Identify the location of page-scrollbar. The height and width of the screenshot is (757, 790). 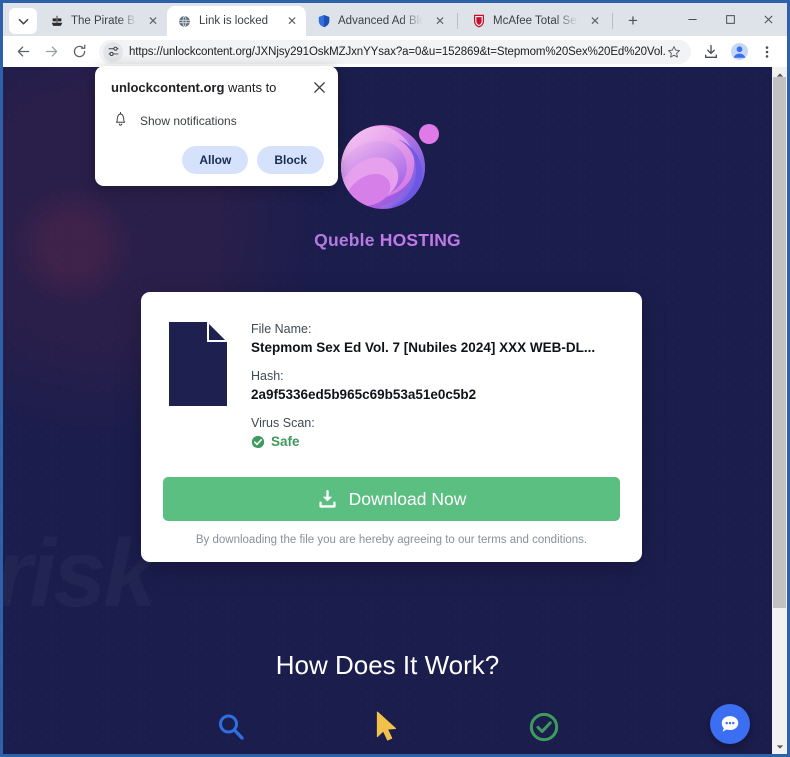
(779, 410).